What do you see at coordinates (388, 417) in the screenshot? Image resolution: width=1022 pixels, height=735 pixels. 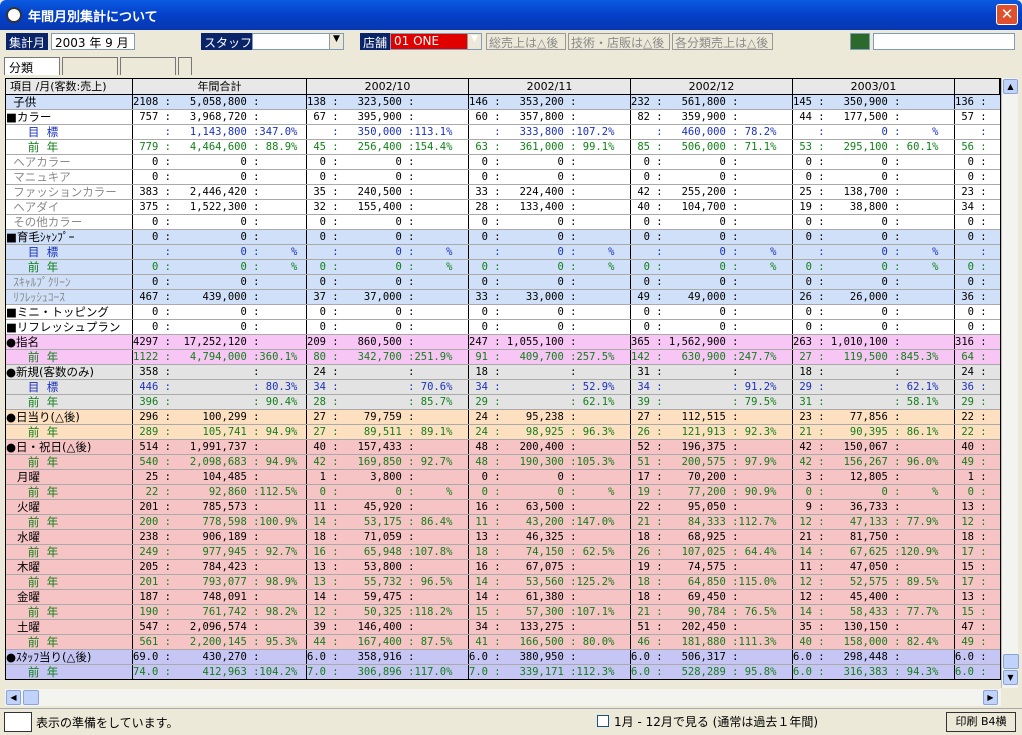 I see `table-cell: 27 : 79,759 :` at bounding box center [388, 417].